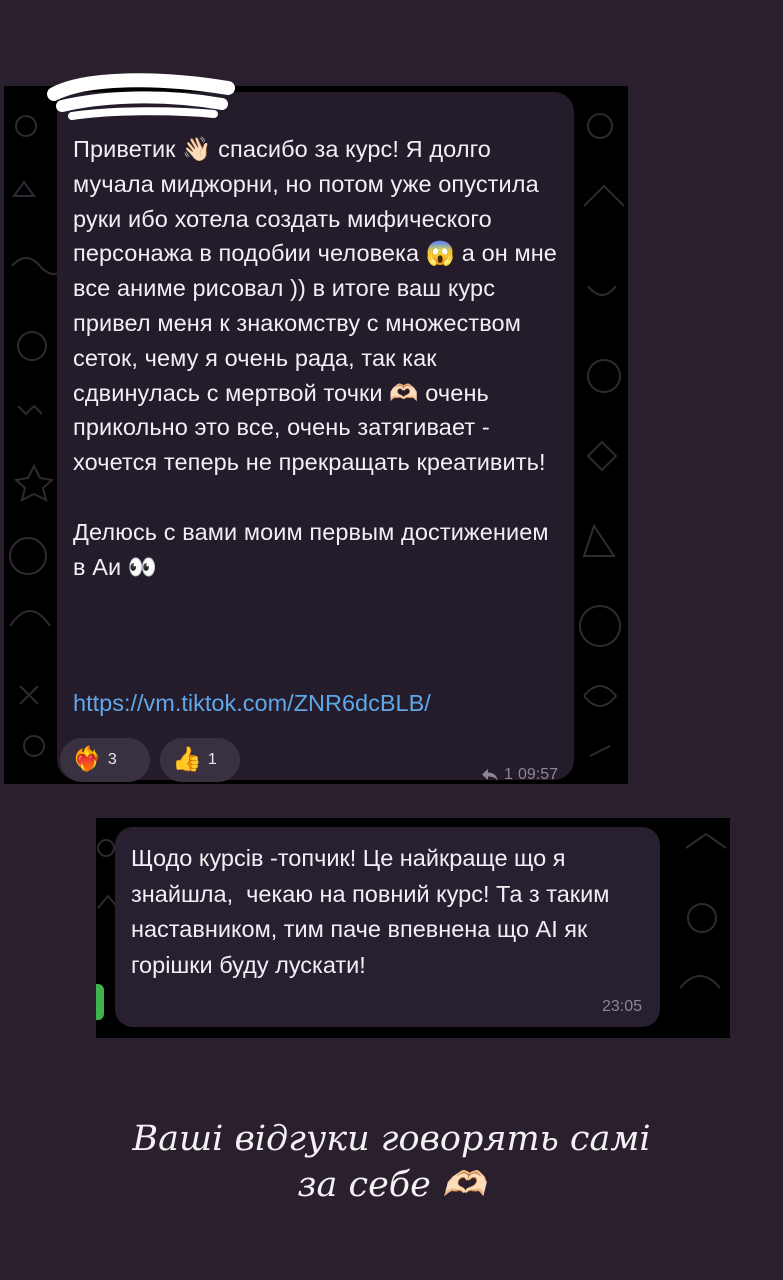 This screenshot has width=783, height=1280. I want to click on tiktok-link: https://vm.tiktok.com/ZNR6dcBLB/, so click(252, 703).